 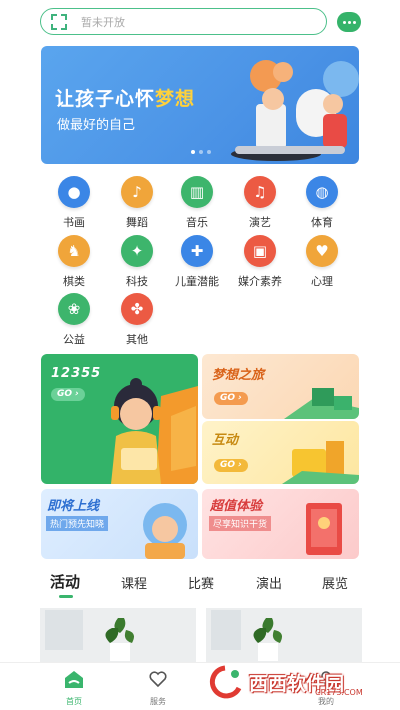 What do you see at coordinates (231, 465) in the screenshot?
I see `interaction-go-button: GO ›` at bounding box center [231, 465].